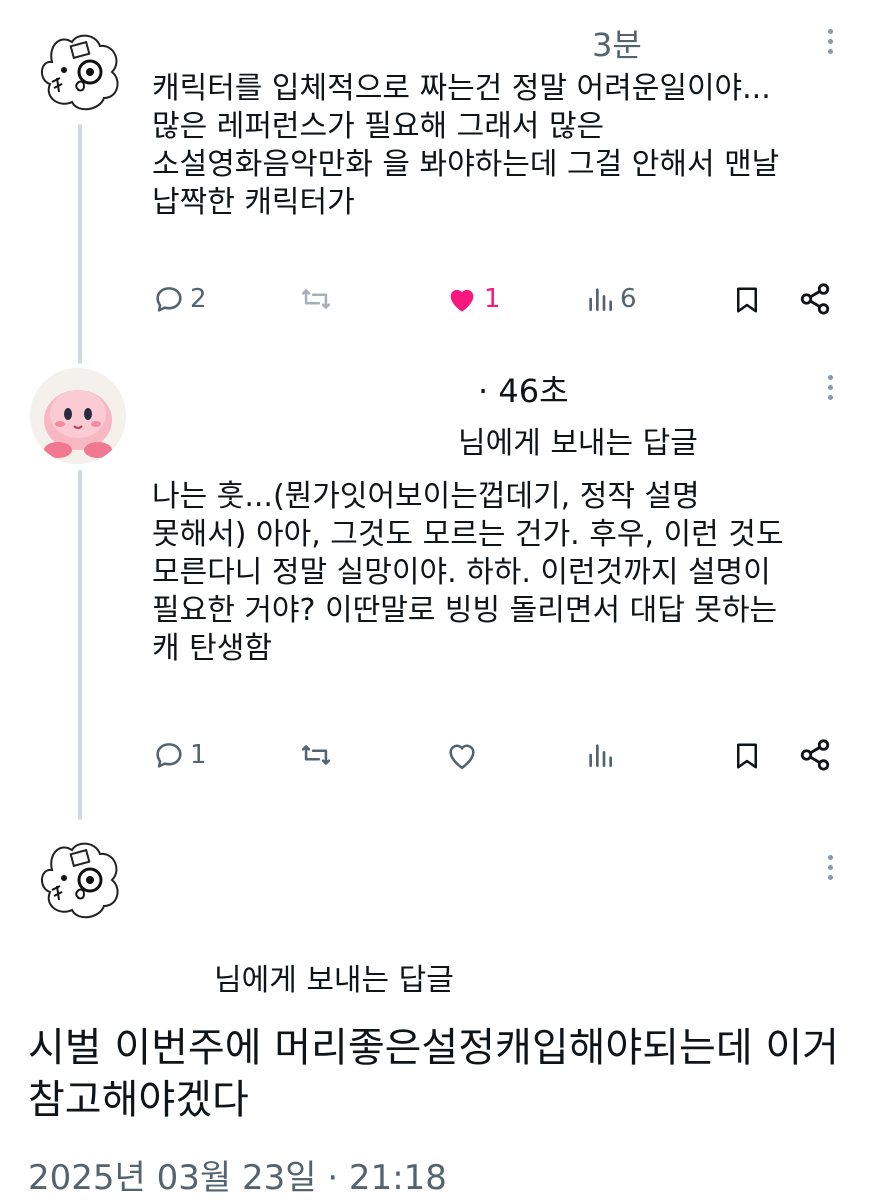 The image size is (880, 1200). I want to click on post-date: 2025년 03월 23일 · 21:18, so click(237, 1178).